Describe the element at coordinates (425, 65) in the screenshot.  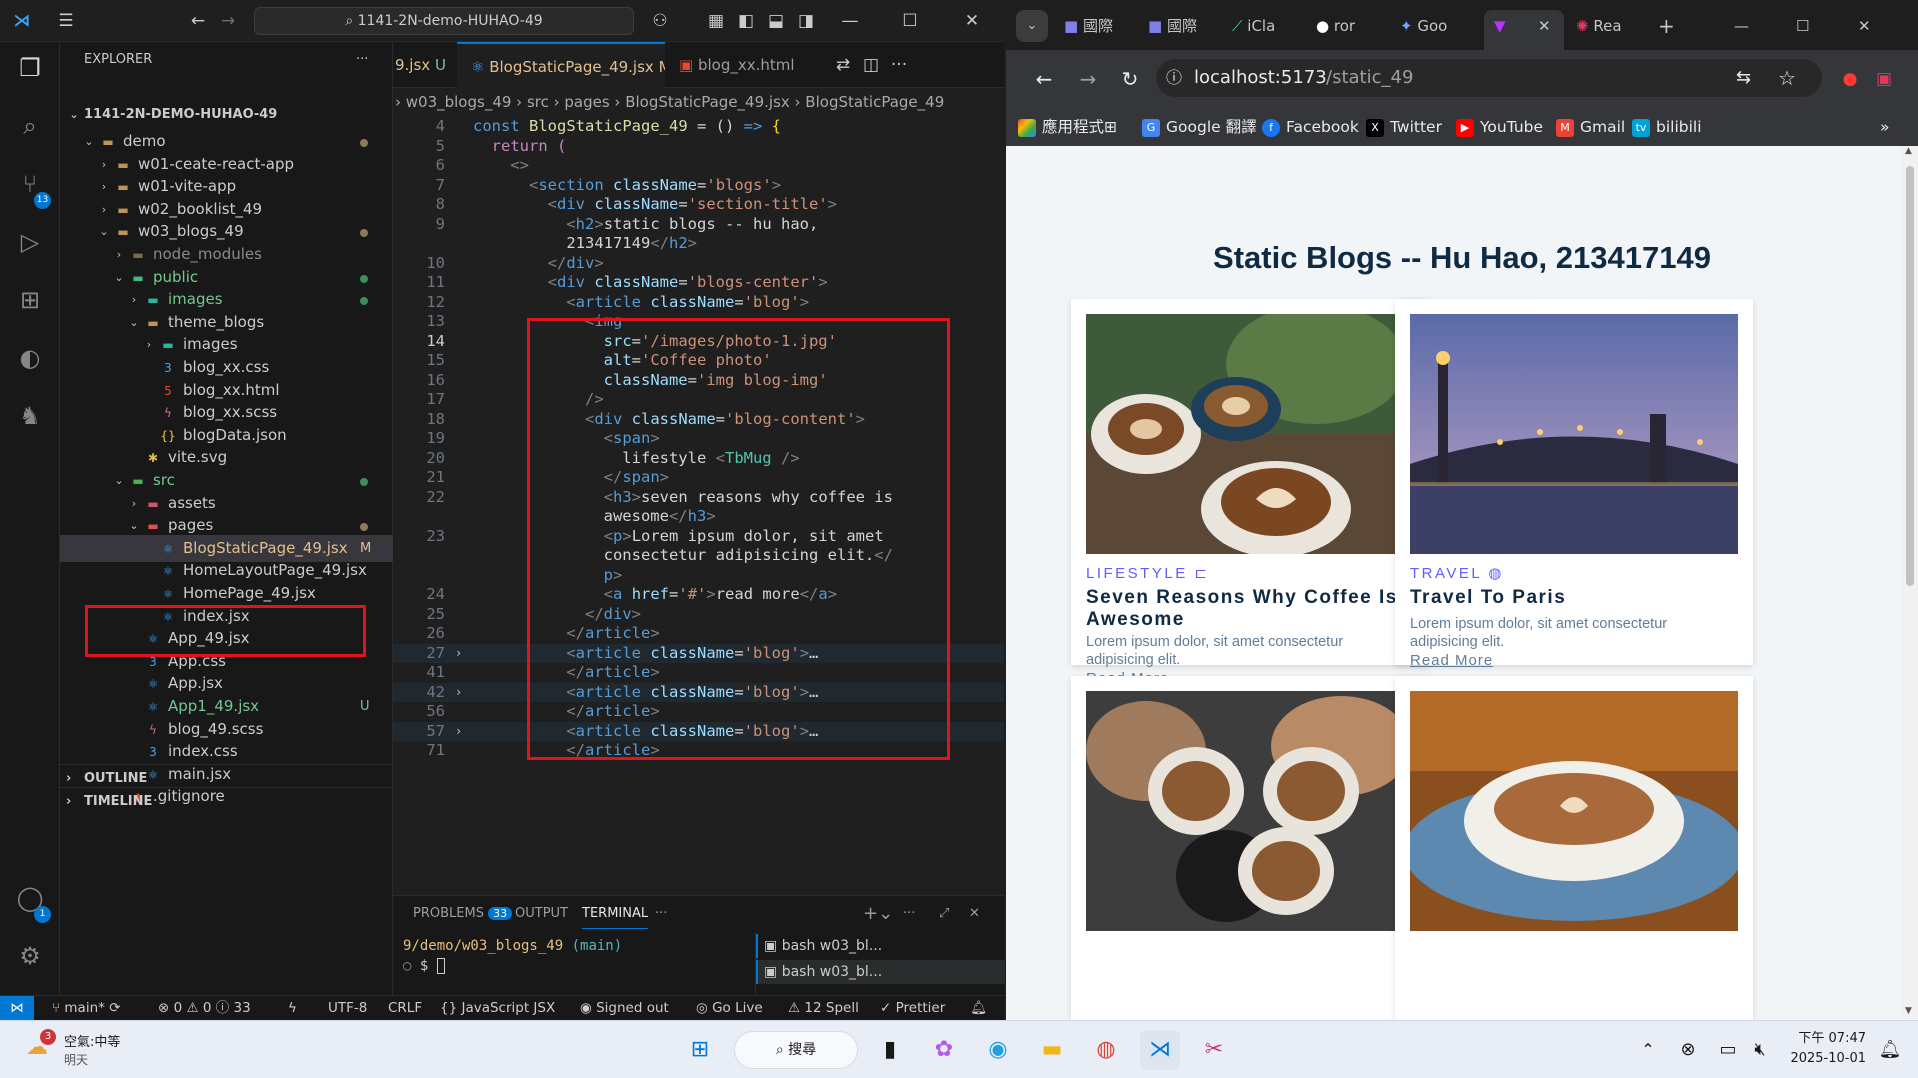
I see `tab-app1: 9.jsx U` at that location.